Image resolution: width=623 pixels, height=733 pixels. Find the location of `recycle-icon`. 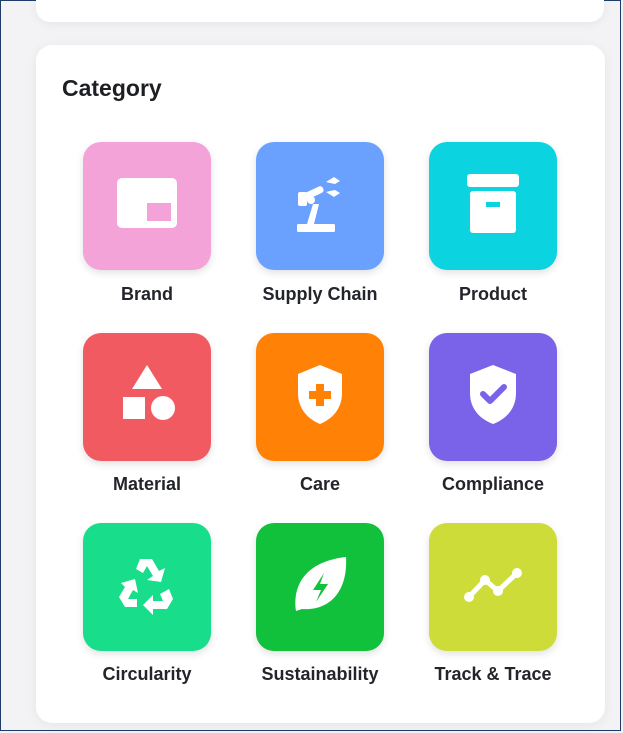

recycle-icon is located at coordinates (147, 587).